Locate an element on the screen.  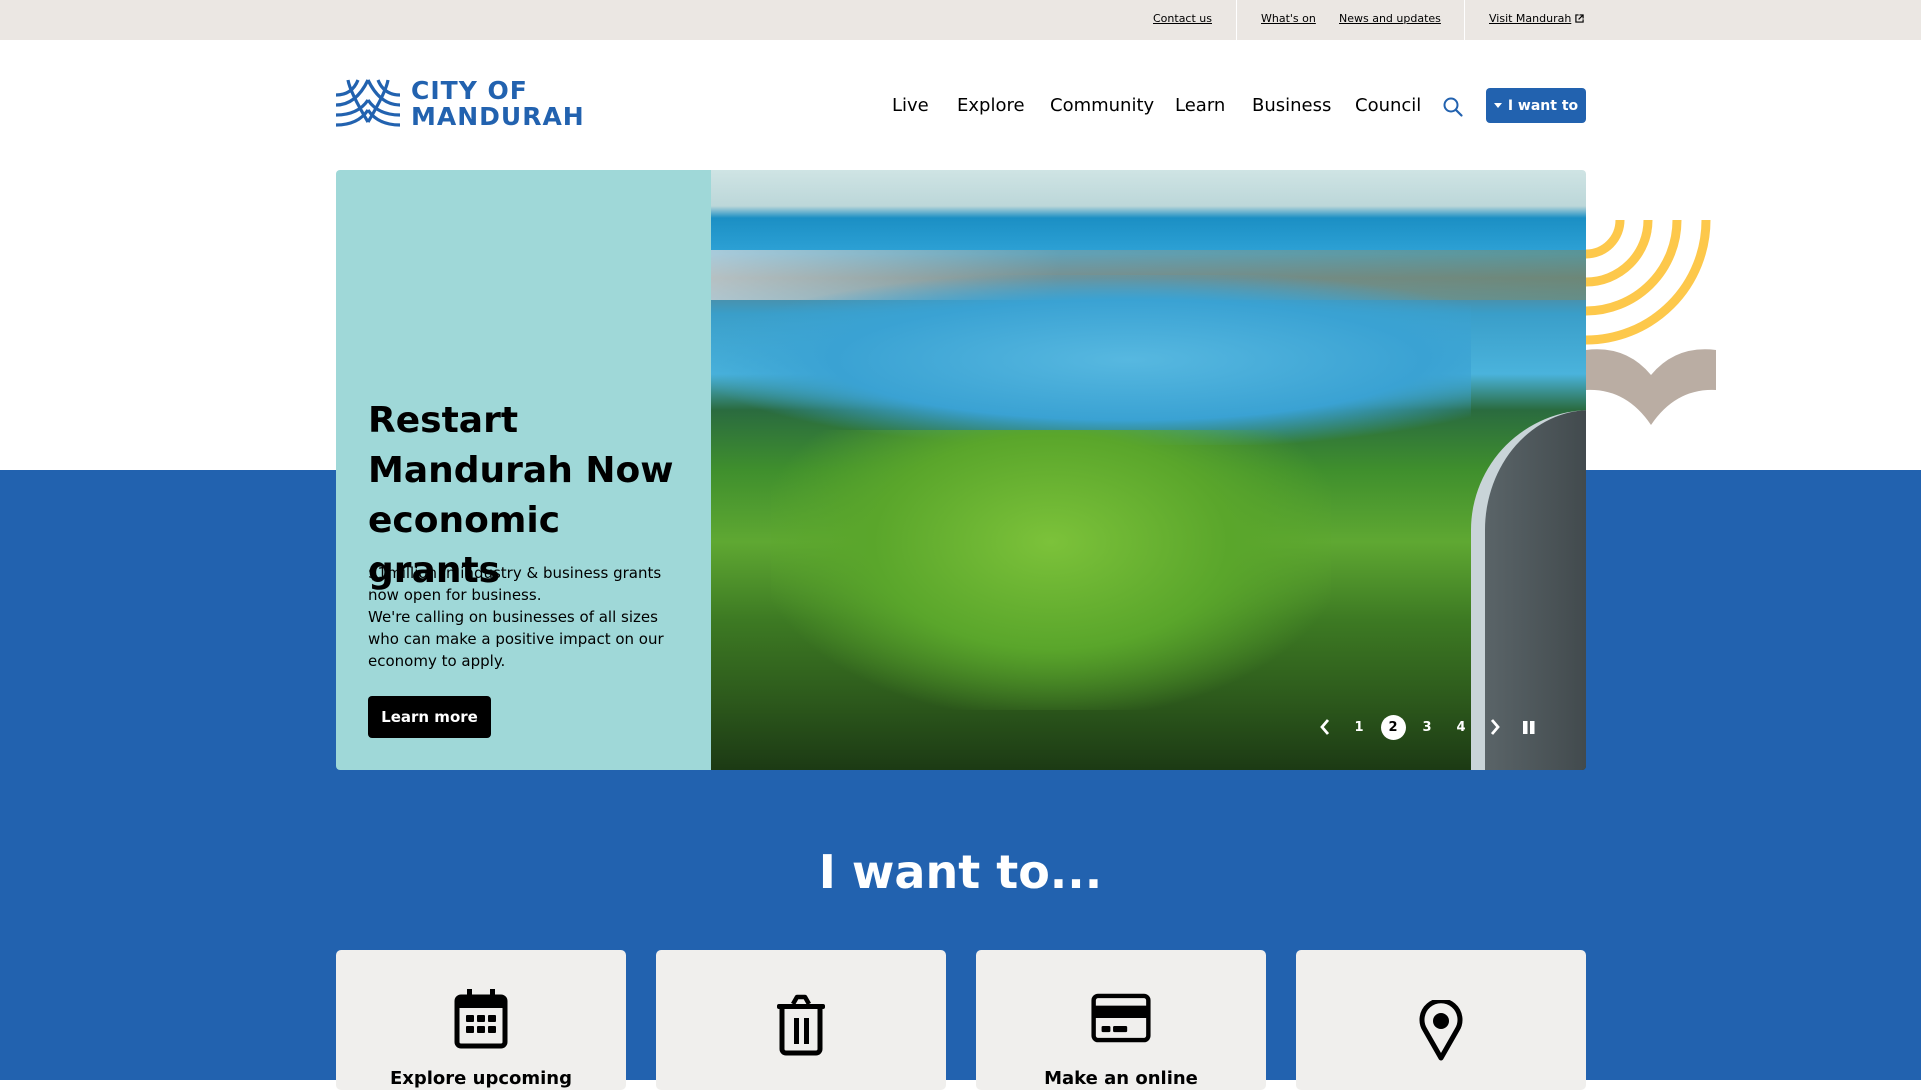
nav-live: Live is located at coordinates (910, 105).